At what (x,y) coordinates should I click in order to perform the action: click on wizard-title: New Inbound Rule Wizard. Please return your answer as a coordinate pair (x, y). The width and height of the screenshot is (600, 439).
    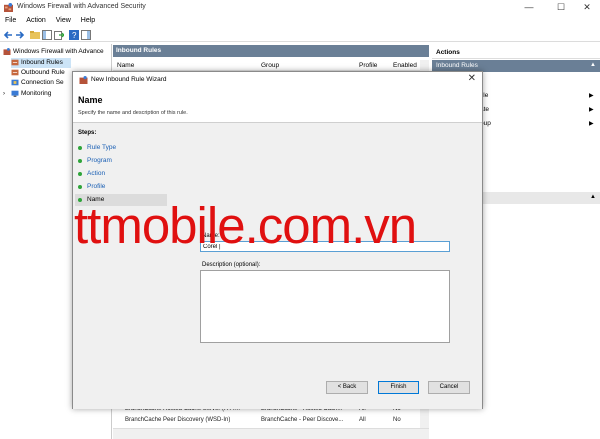
    Looking at the image, I should click on (129, 79).